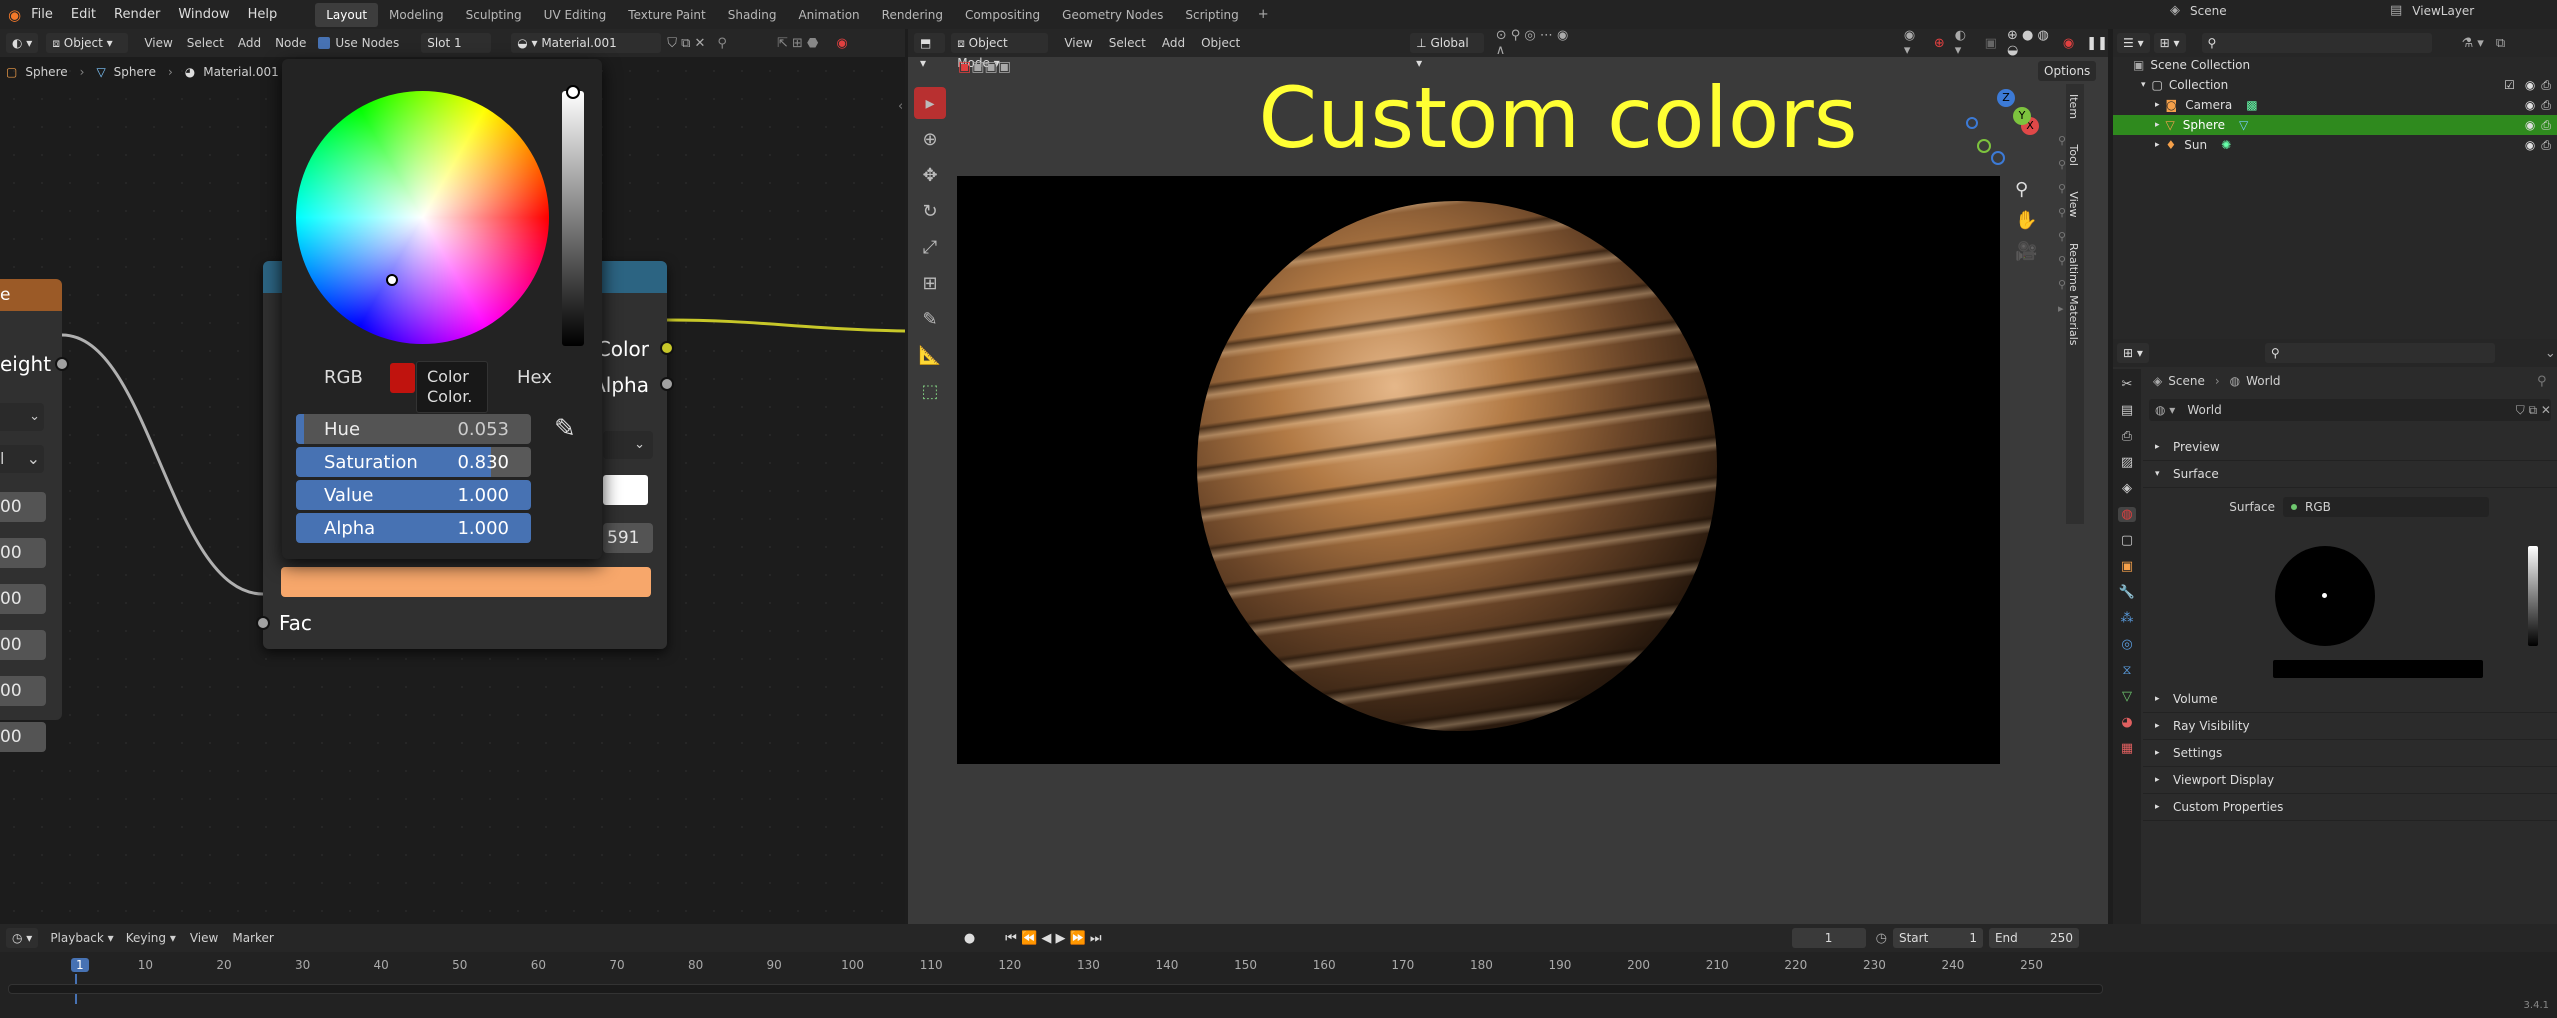 This screenshot has width=2557, height=1018. I want to click on record-icon: ●, so click(969, 938).